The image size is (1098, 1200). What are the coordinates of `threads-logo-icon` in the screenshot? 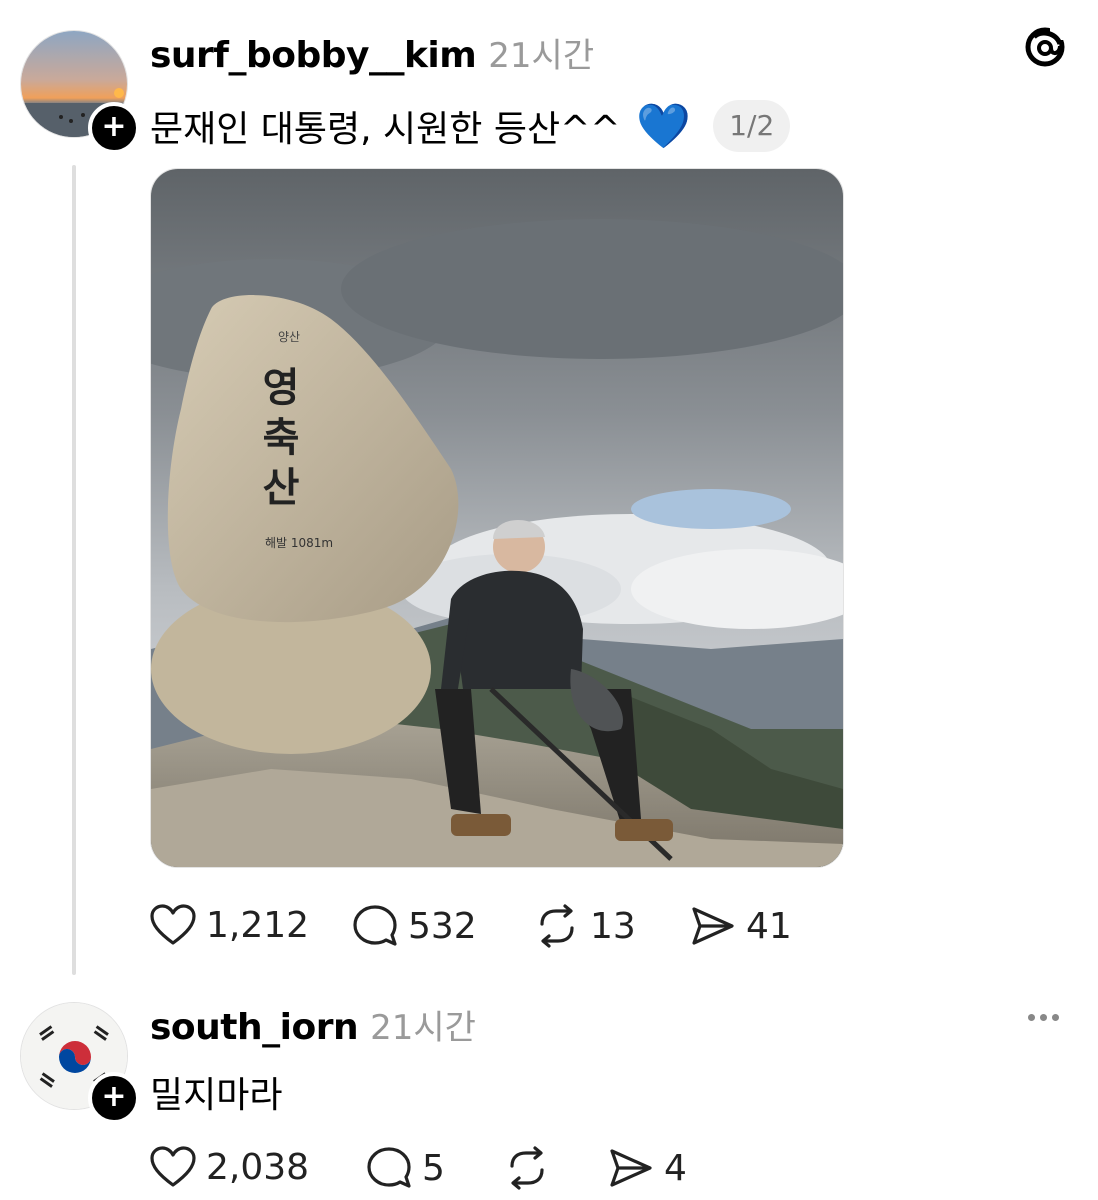 It's located at (1045, 49).